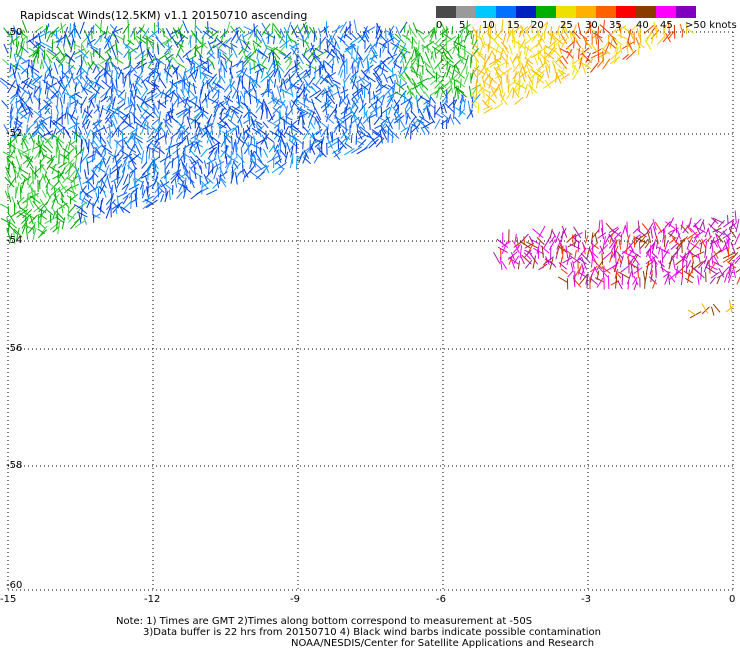 This screenshot has height=650, width=740. What do you see at coordinates (488, 25) in the screenshot?
I see `colorbar-label-10: 10` at bounding box center [488, 25].